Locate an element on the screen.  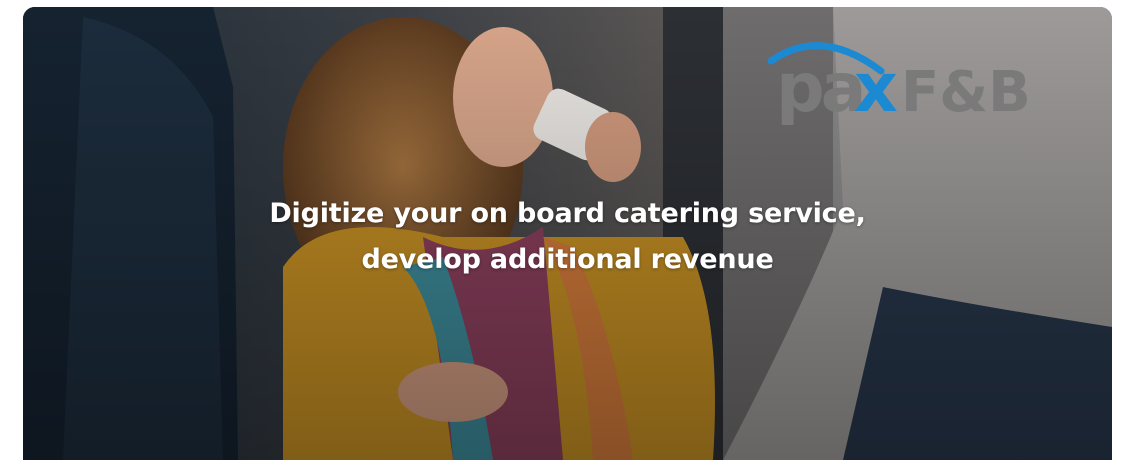
paxfb-logo: pa x F&B is located at coordinates (901, 81).